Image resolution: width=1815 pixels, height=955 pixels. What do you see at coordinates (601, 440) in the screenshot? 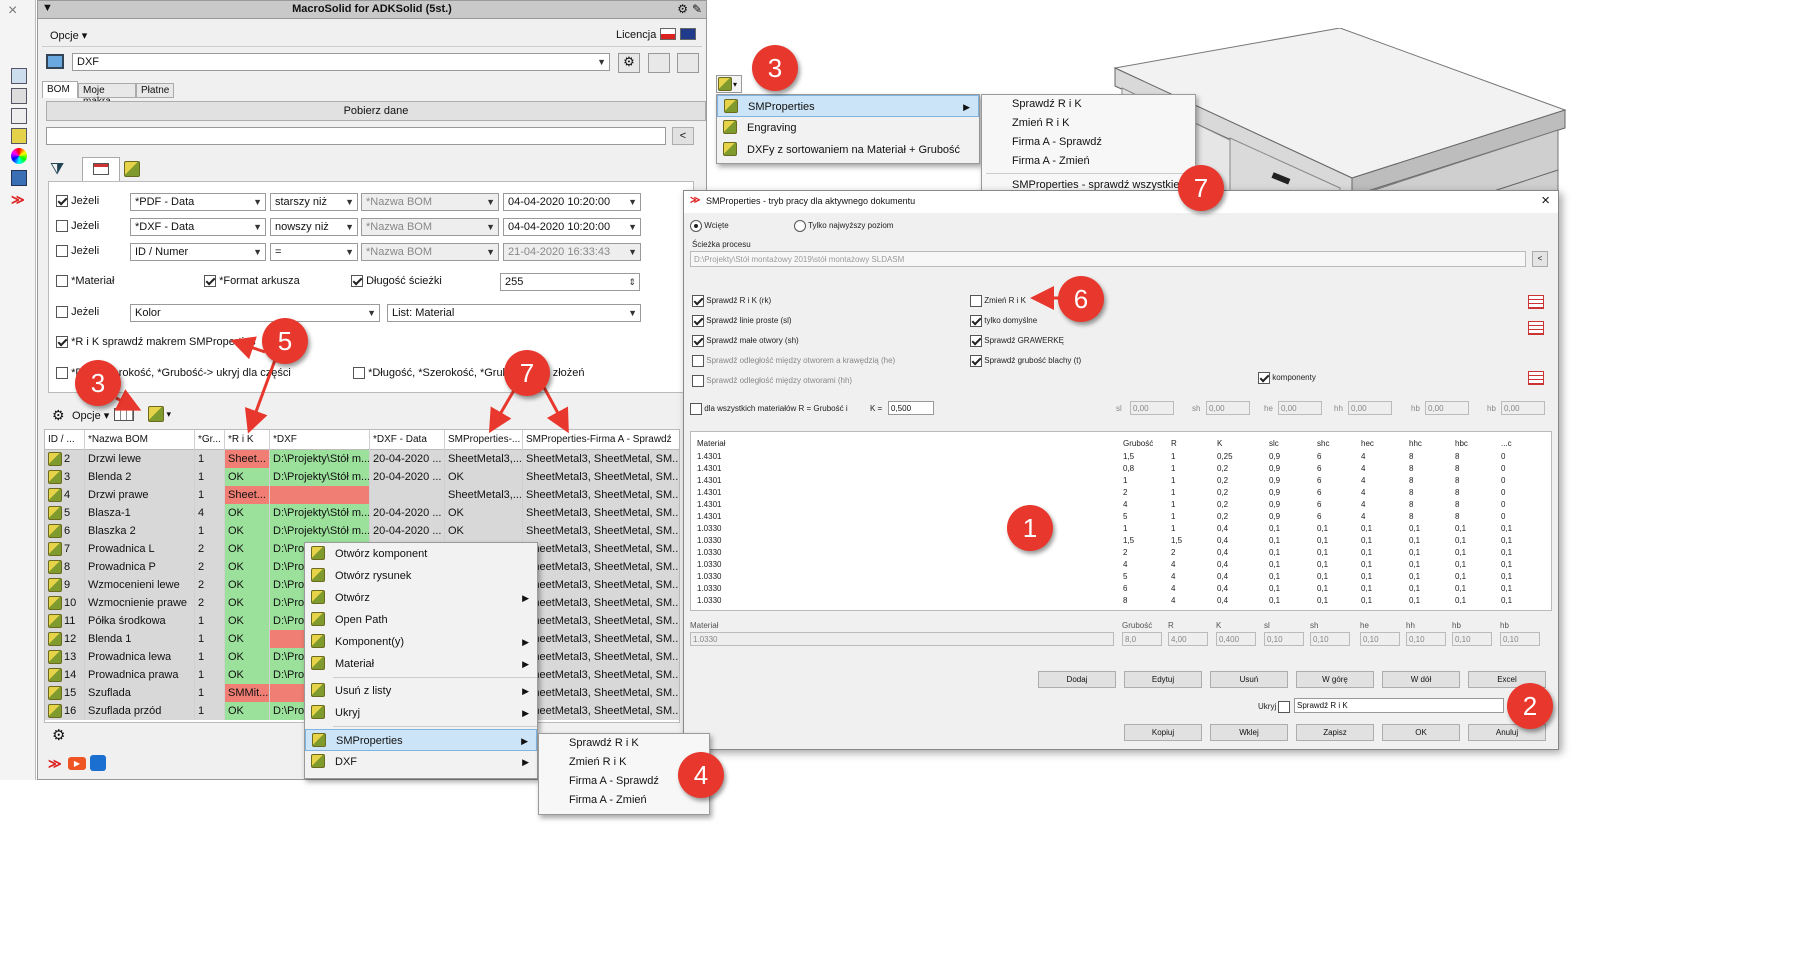
I see `column-header: SMProperties-Firma A - Sprawdź` at bounding box center [601, 440].